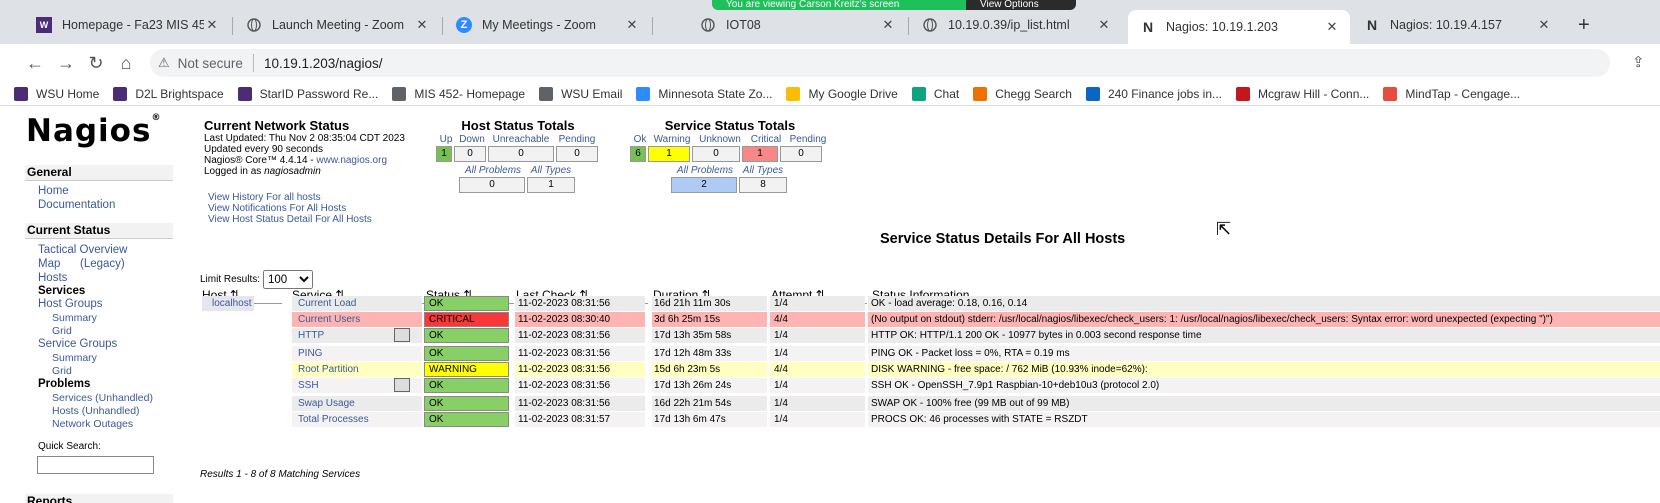 Image resolution: width=1660 pixels, height=503 pixels. Describe the element at coordinates (704, 185) in the screenshot. I see `svc-all-problems-count: 2` at that location.